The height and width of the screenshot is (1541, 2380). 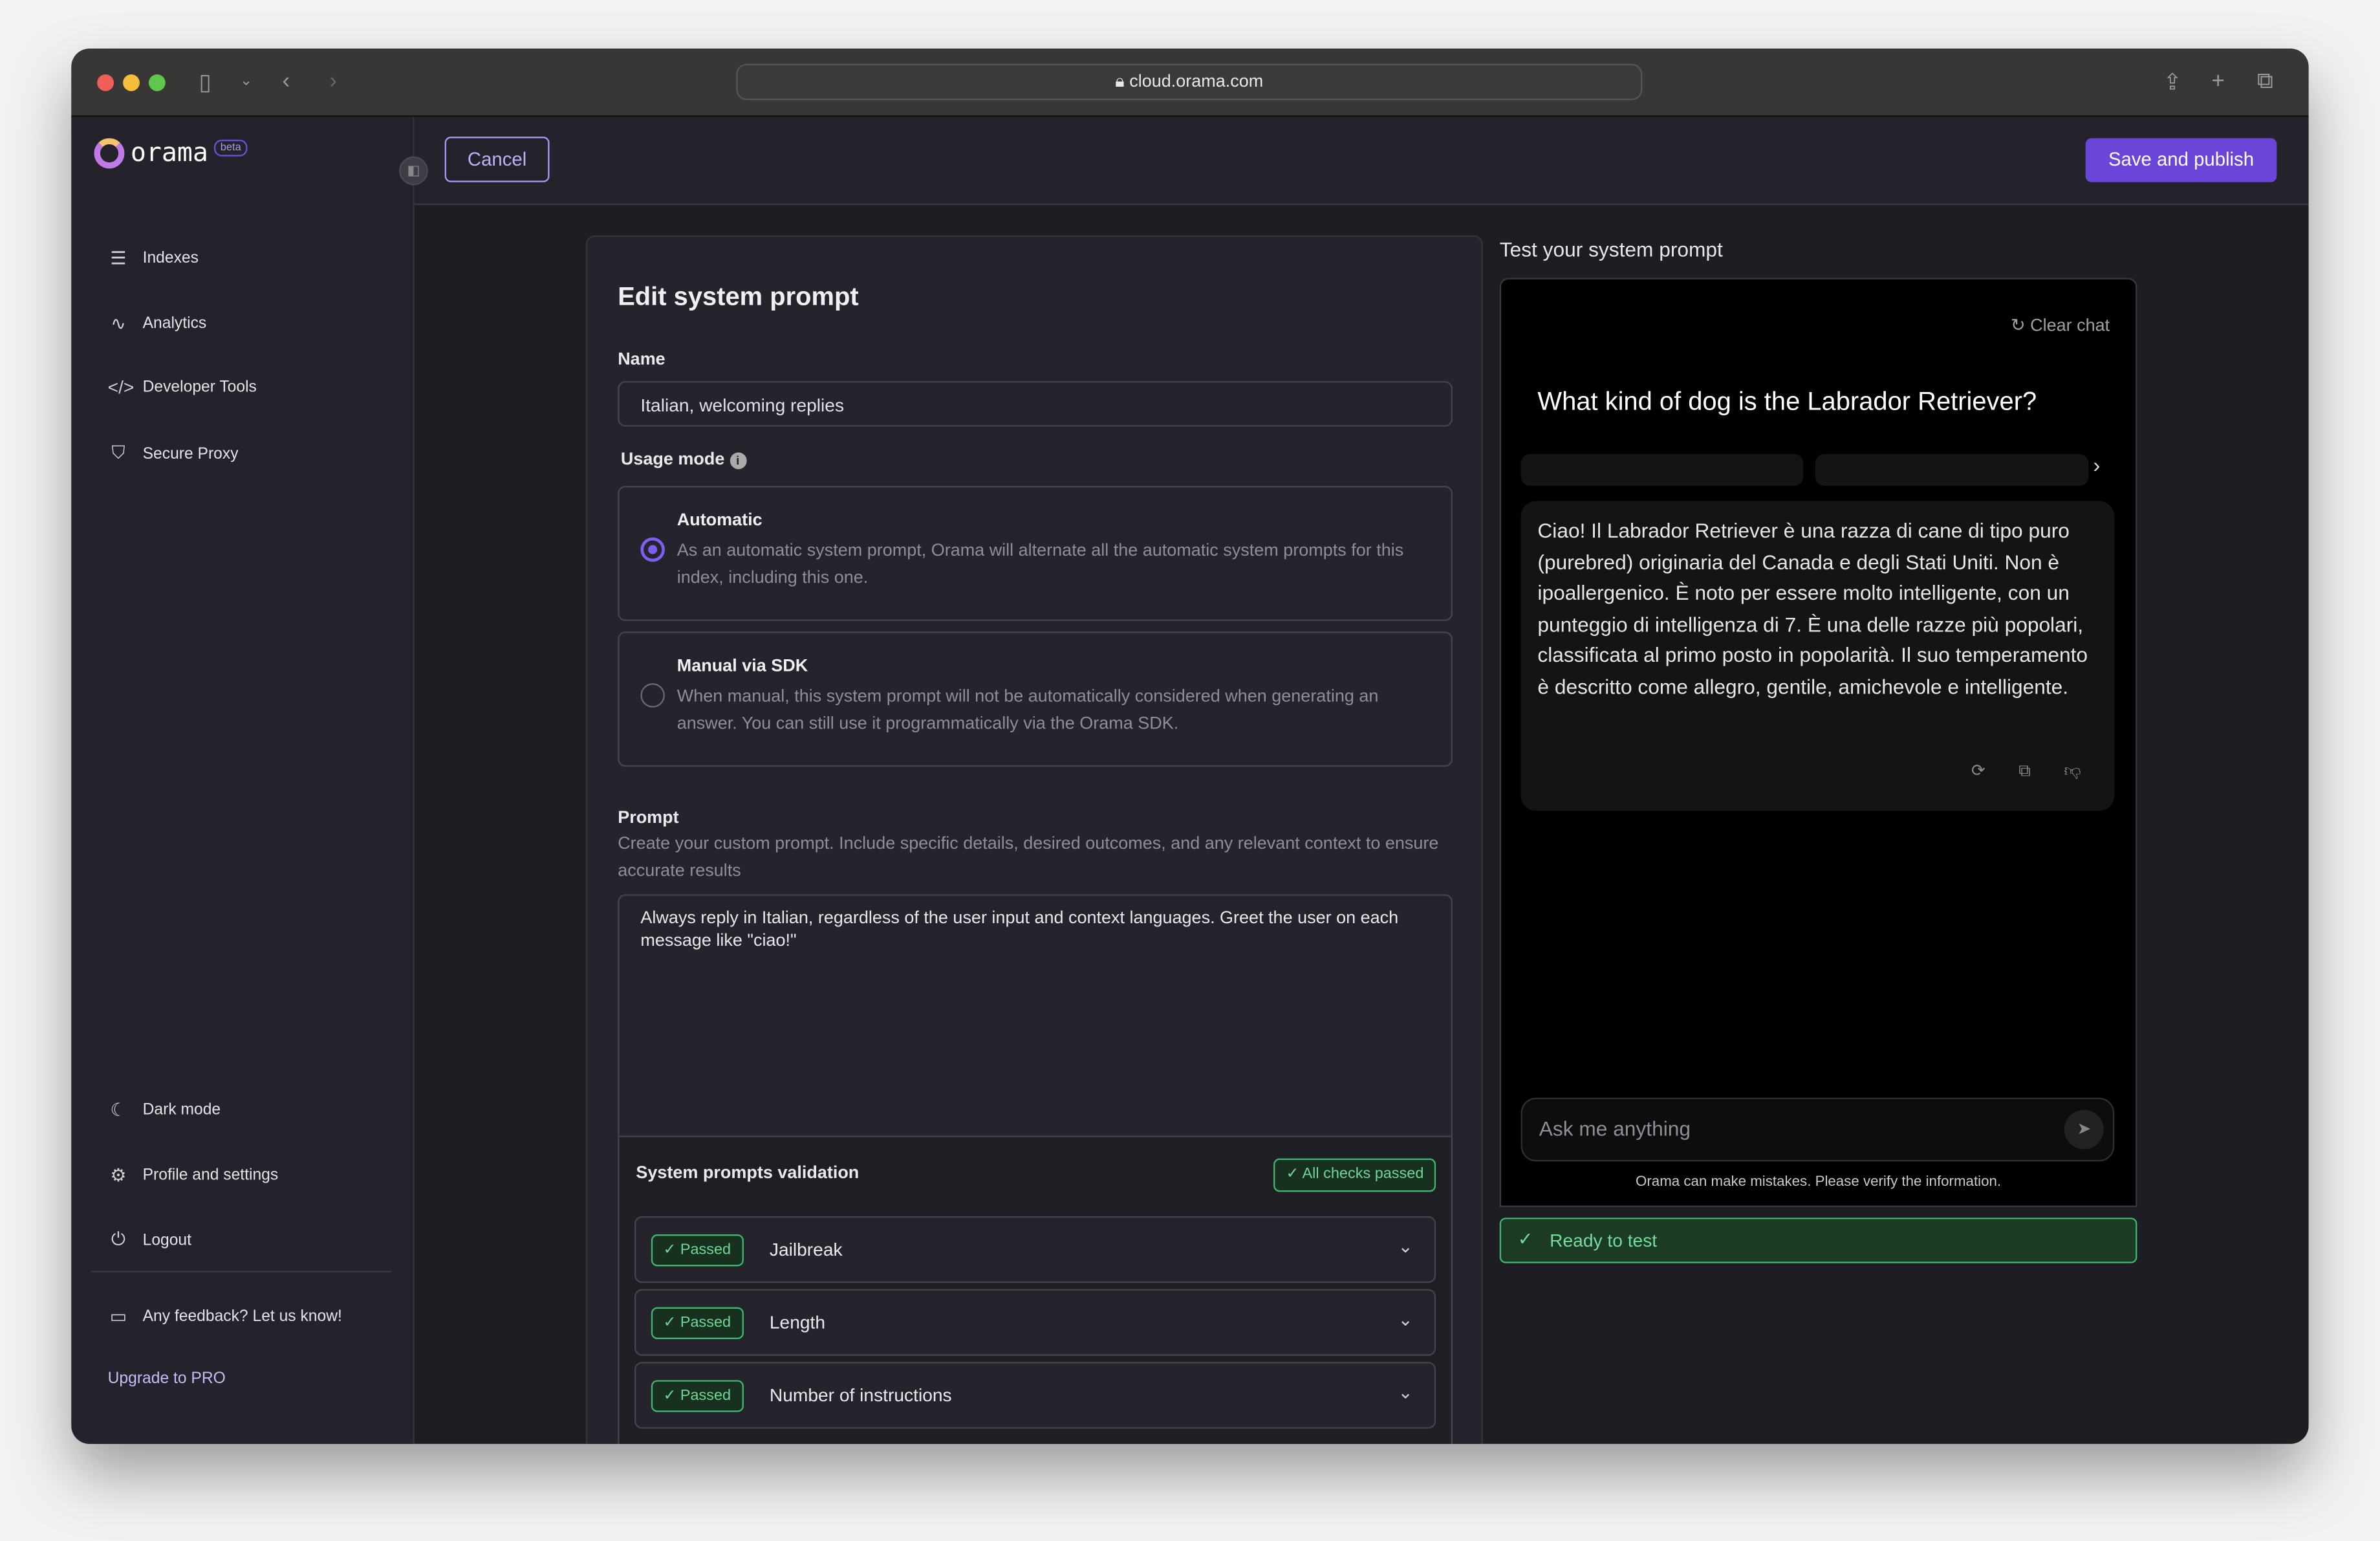 I want to click on close-window-button, so click(x=105, y=82).